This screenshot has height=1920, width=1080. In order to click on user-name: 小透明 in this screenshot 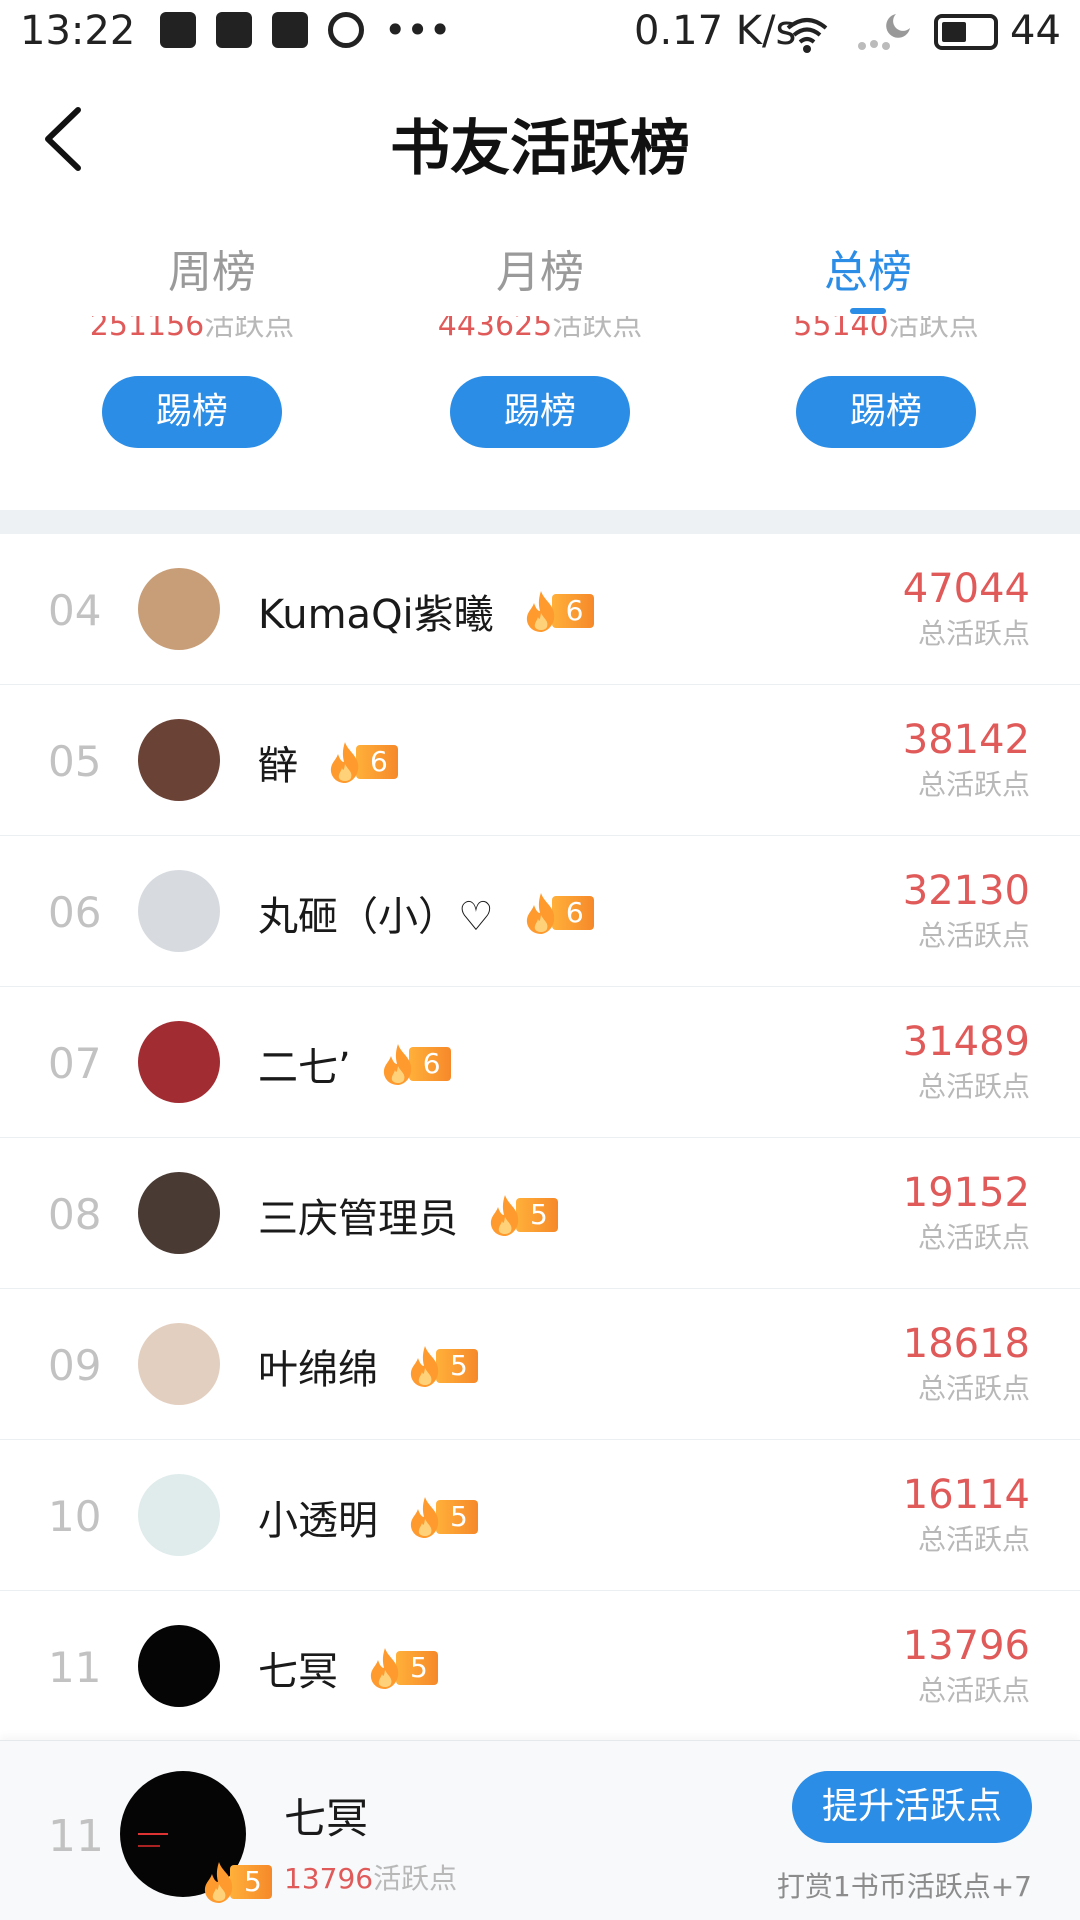, I will do `click(318, 1521)`.